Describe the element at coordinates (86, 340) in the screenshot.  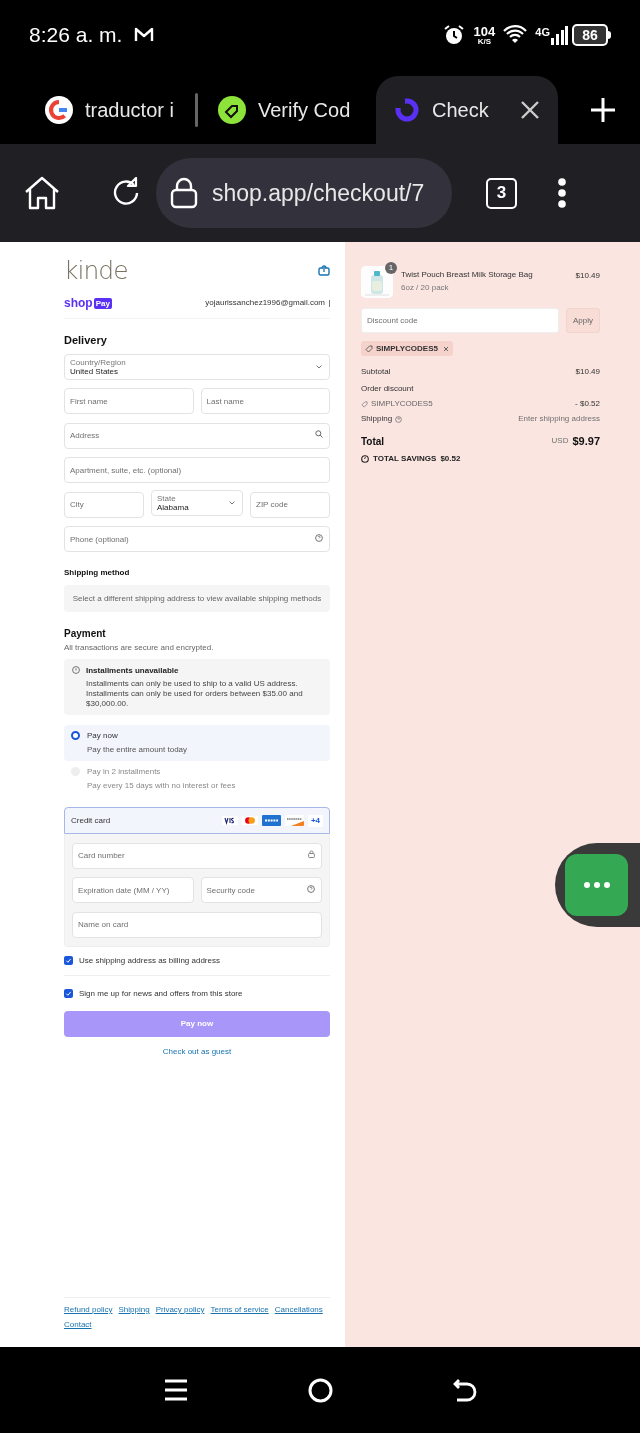
I see `section-heading: Delivery` at that location.